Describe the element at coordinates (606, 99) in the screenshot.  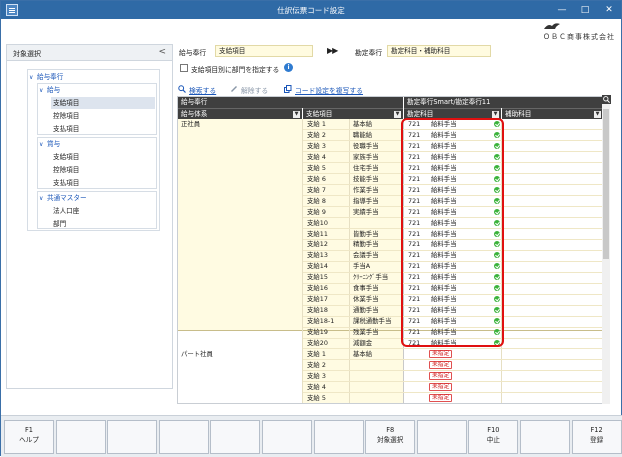
I see `grid-search-icon` at that location.